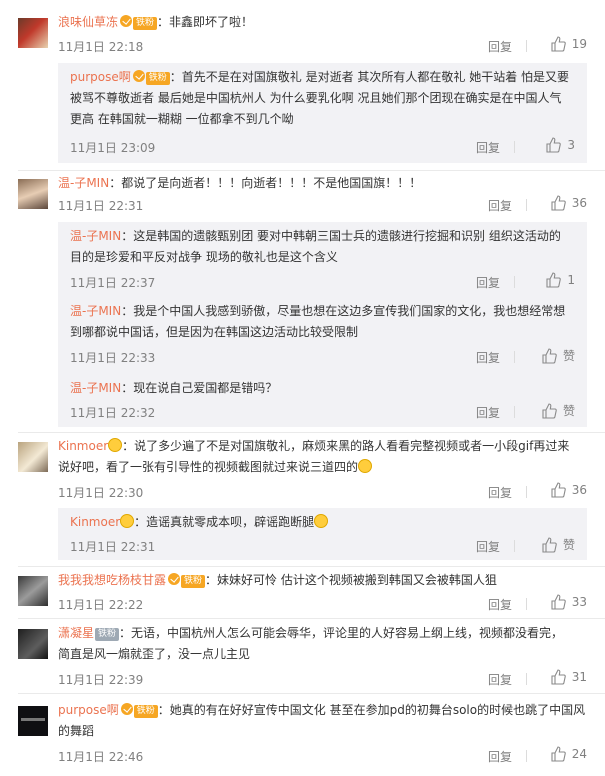 This screenshot has width=605, height=776. What do you see at coordinates (88, 22) in the screenshot?
I see `author-name: 浪味仙草冻` at bounding box center [88, 22].